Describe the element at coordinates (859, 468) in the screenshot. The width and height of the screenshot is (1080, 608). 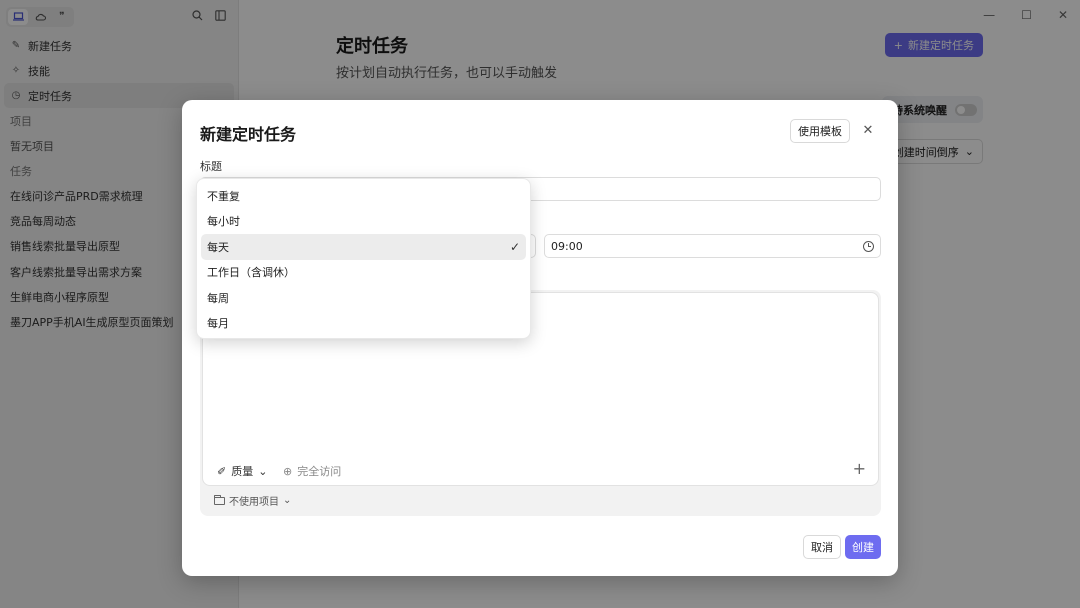
I see `add-attachment-icon: +` at that location.